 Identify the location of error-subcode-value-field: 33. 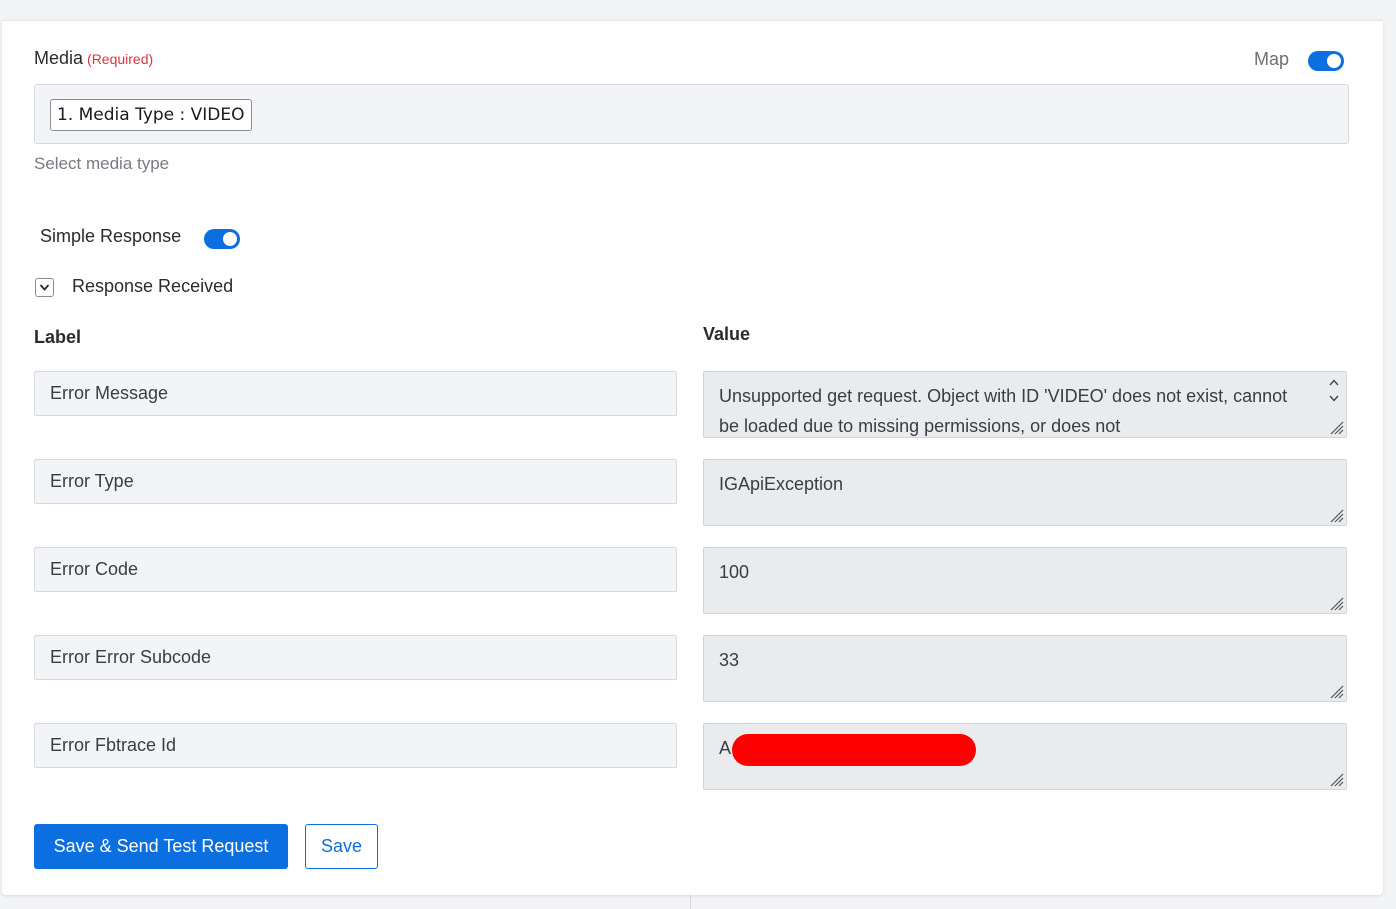
(1025, 668).